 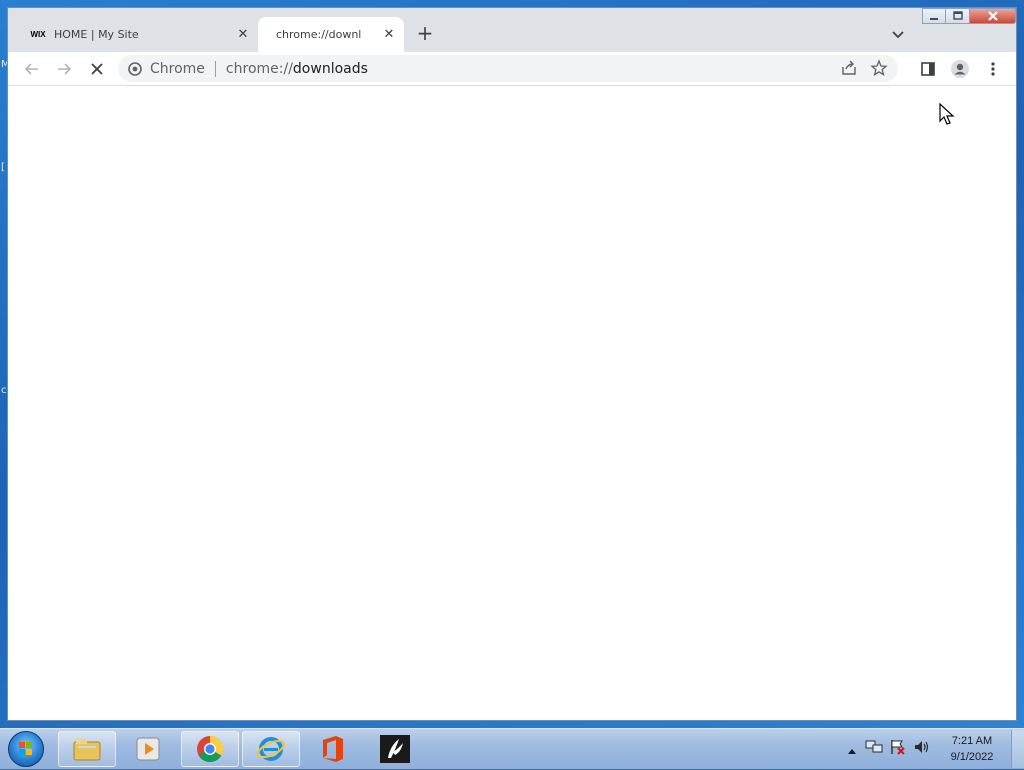 What do you see at coordinates (874, 749) in the screenshot?
I see `network-icon` at bounding box center [874, 749].